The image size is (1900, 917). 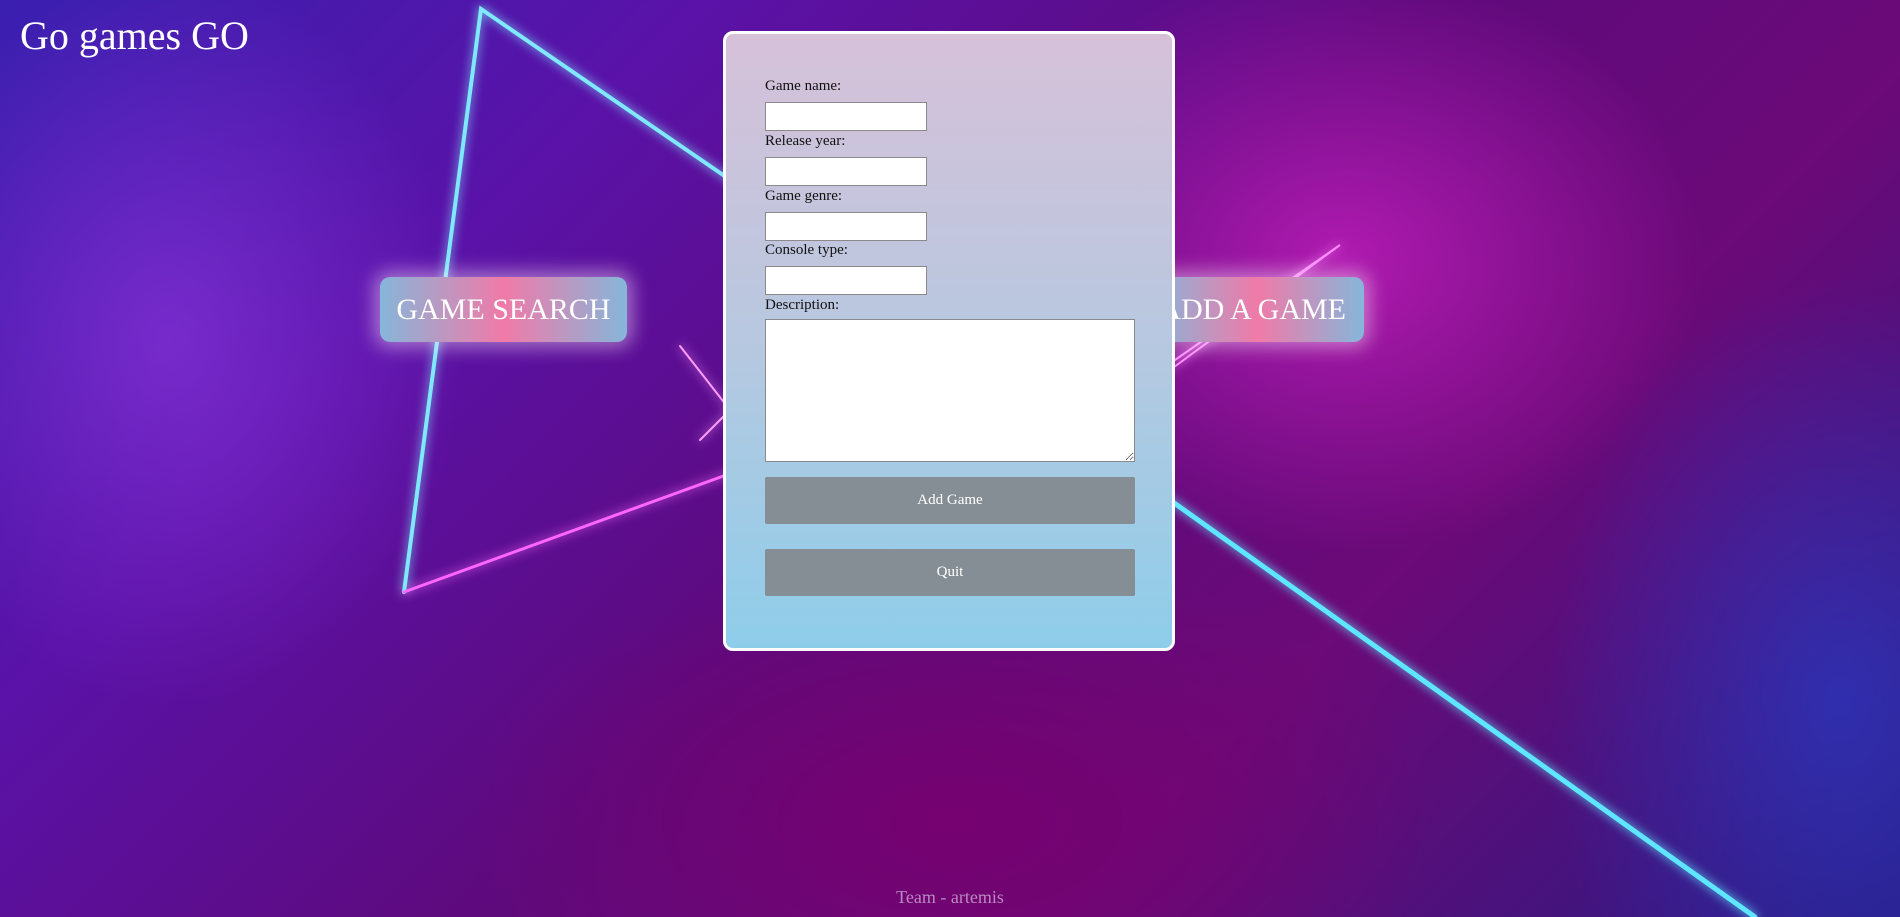 I want to click on release-year-label: Release year:, so click(x=805, y=141).